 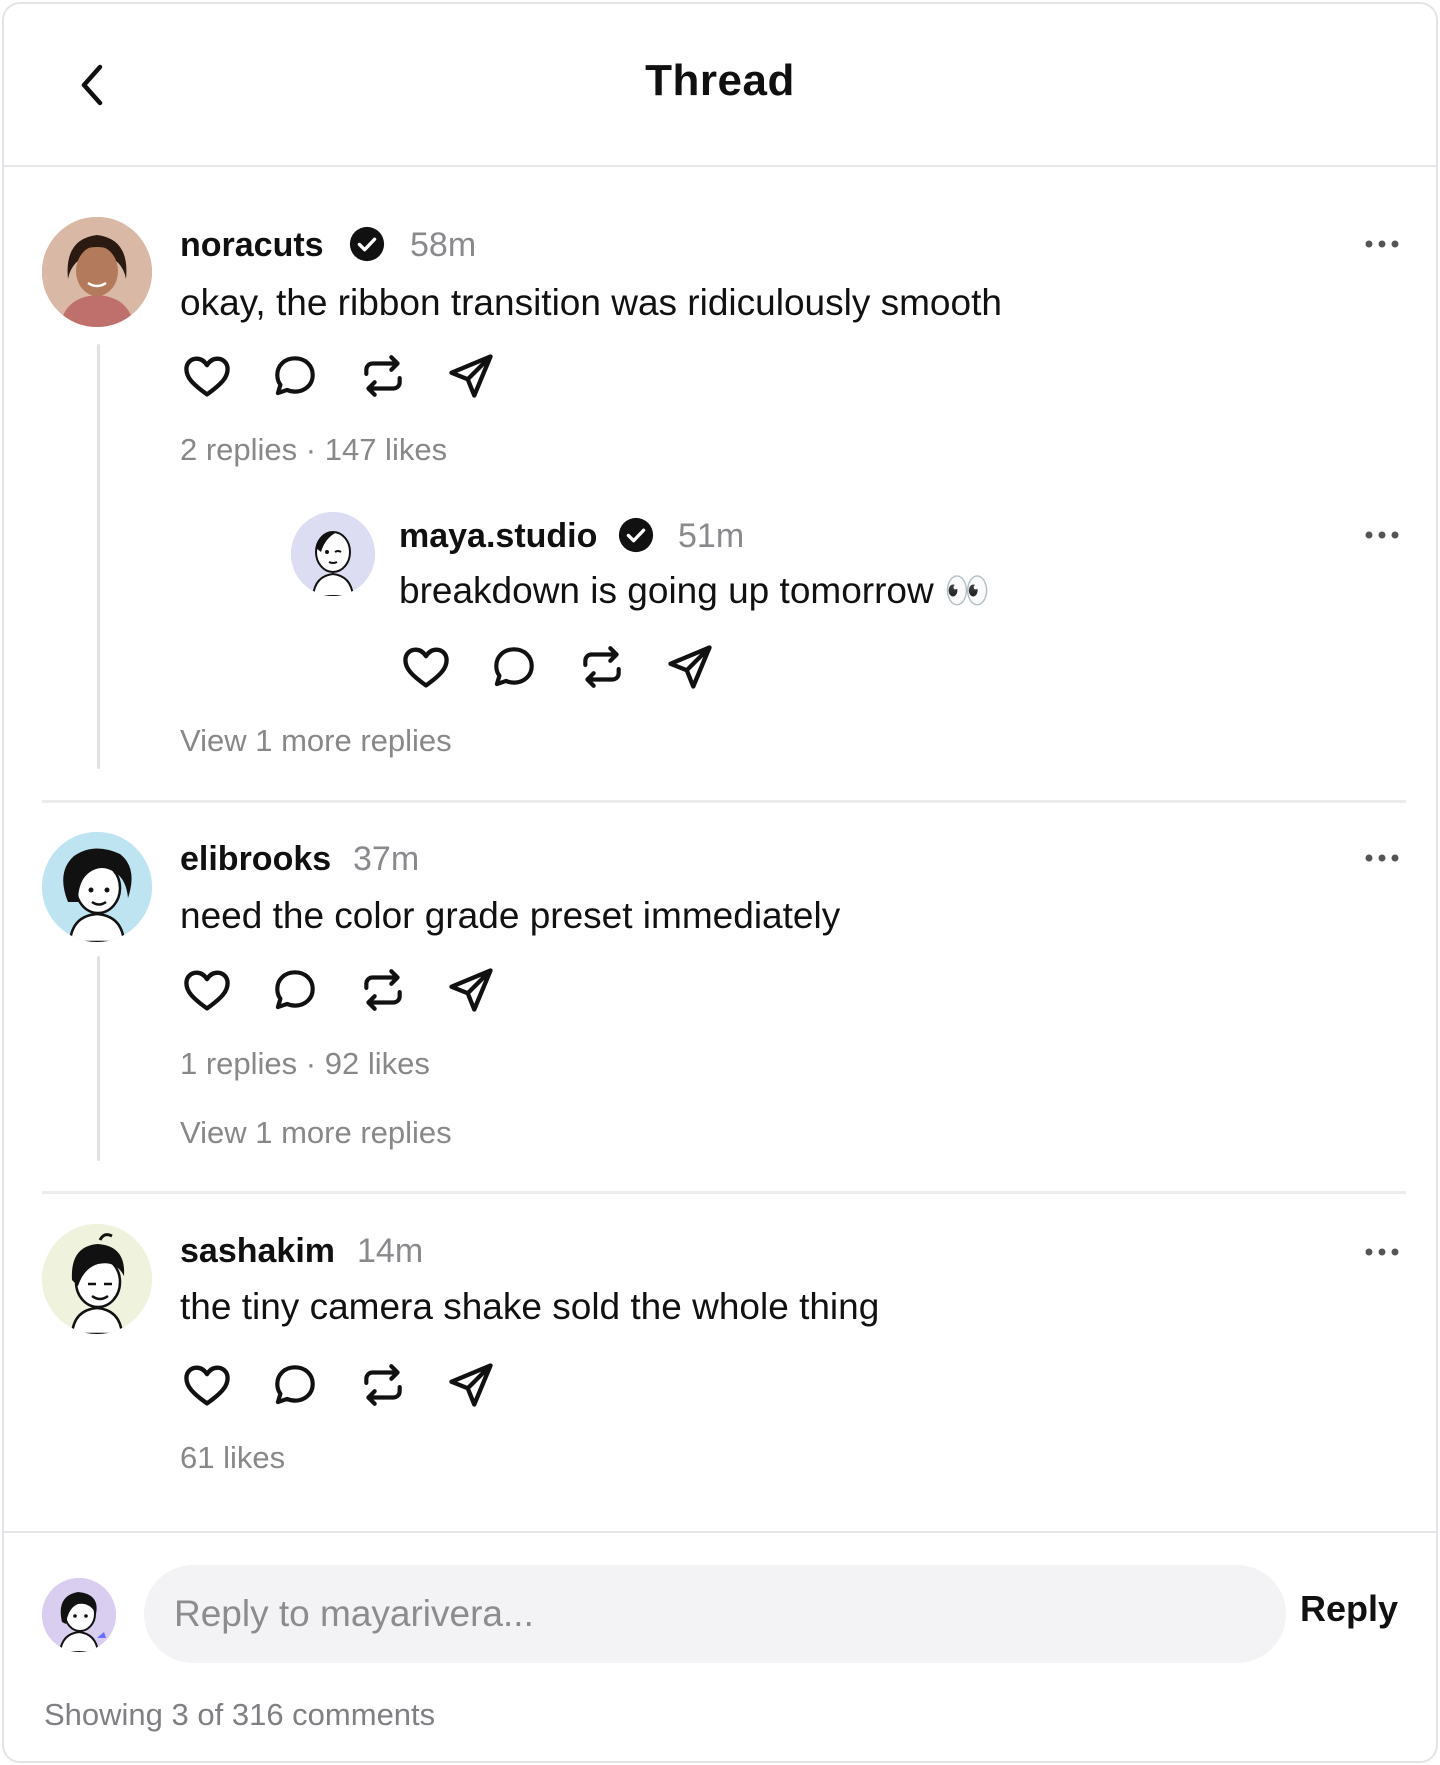 I want to click on comment-count-status: Showing 3 of 316 comments, so click(x=240, y=1714).